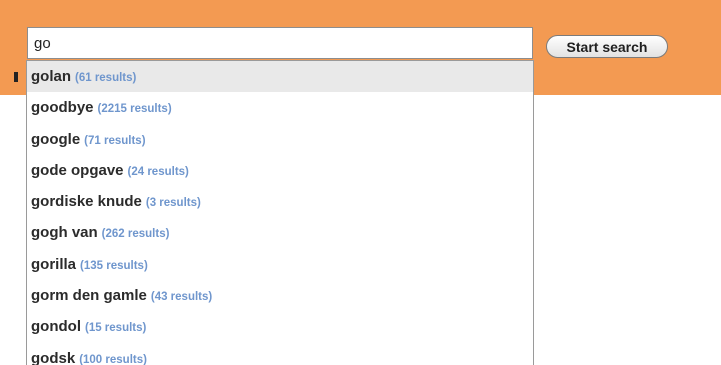 The height and width of the screenshot is (365, 721). I want to click on suggestion-item: gode opgave (24 results), so click(280, 170).